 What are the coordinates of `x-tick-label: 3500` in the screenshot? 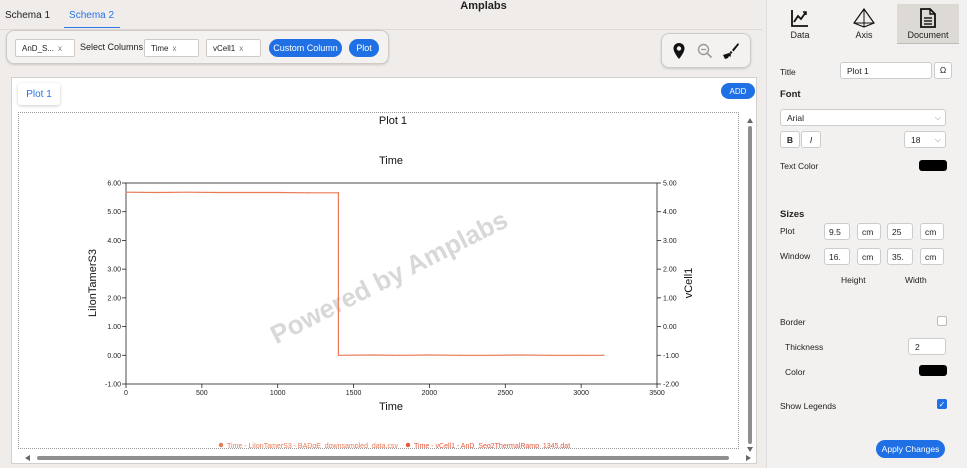 It's located at (657, 393).